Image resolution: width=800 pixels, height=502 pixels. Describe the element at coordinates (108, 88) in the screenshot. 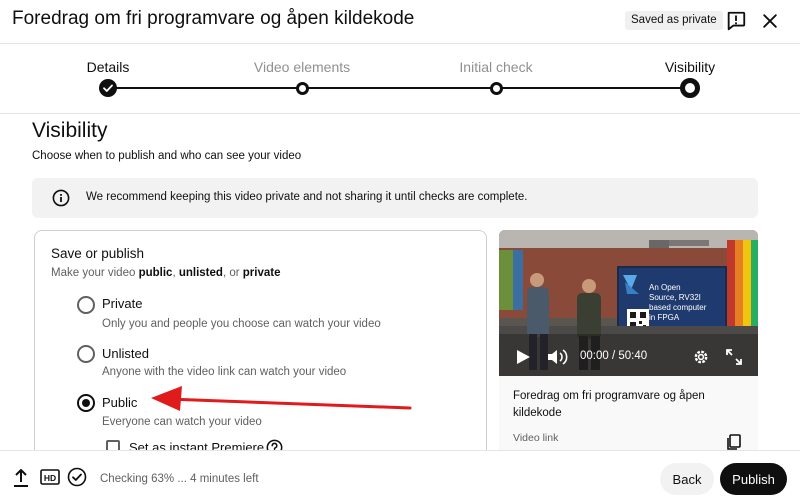

I see `step-completed-check-icon` at that location.